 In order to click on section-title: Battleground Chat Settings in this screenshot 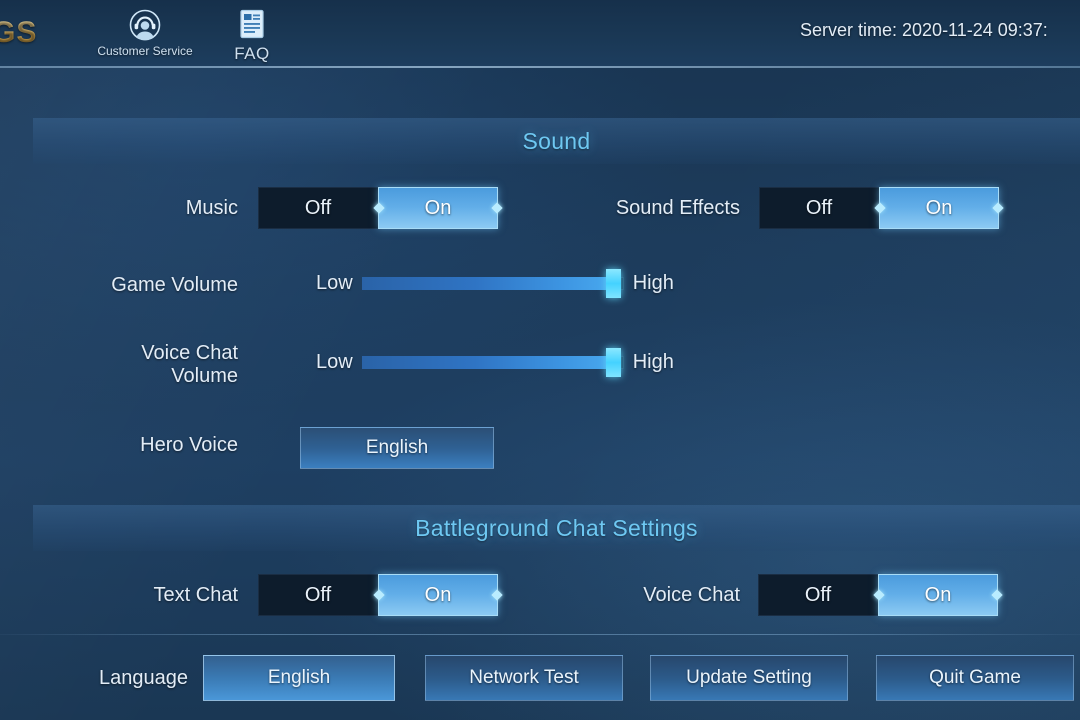, I will do `click(556, 527)`.